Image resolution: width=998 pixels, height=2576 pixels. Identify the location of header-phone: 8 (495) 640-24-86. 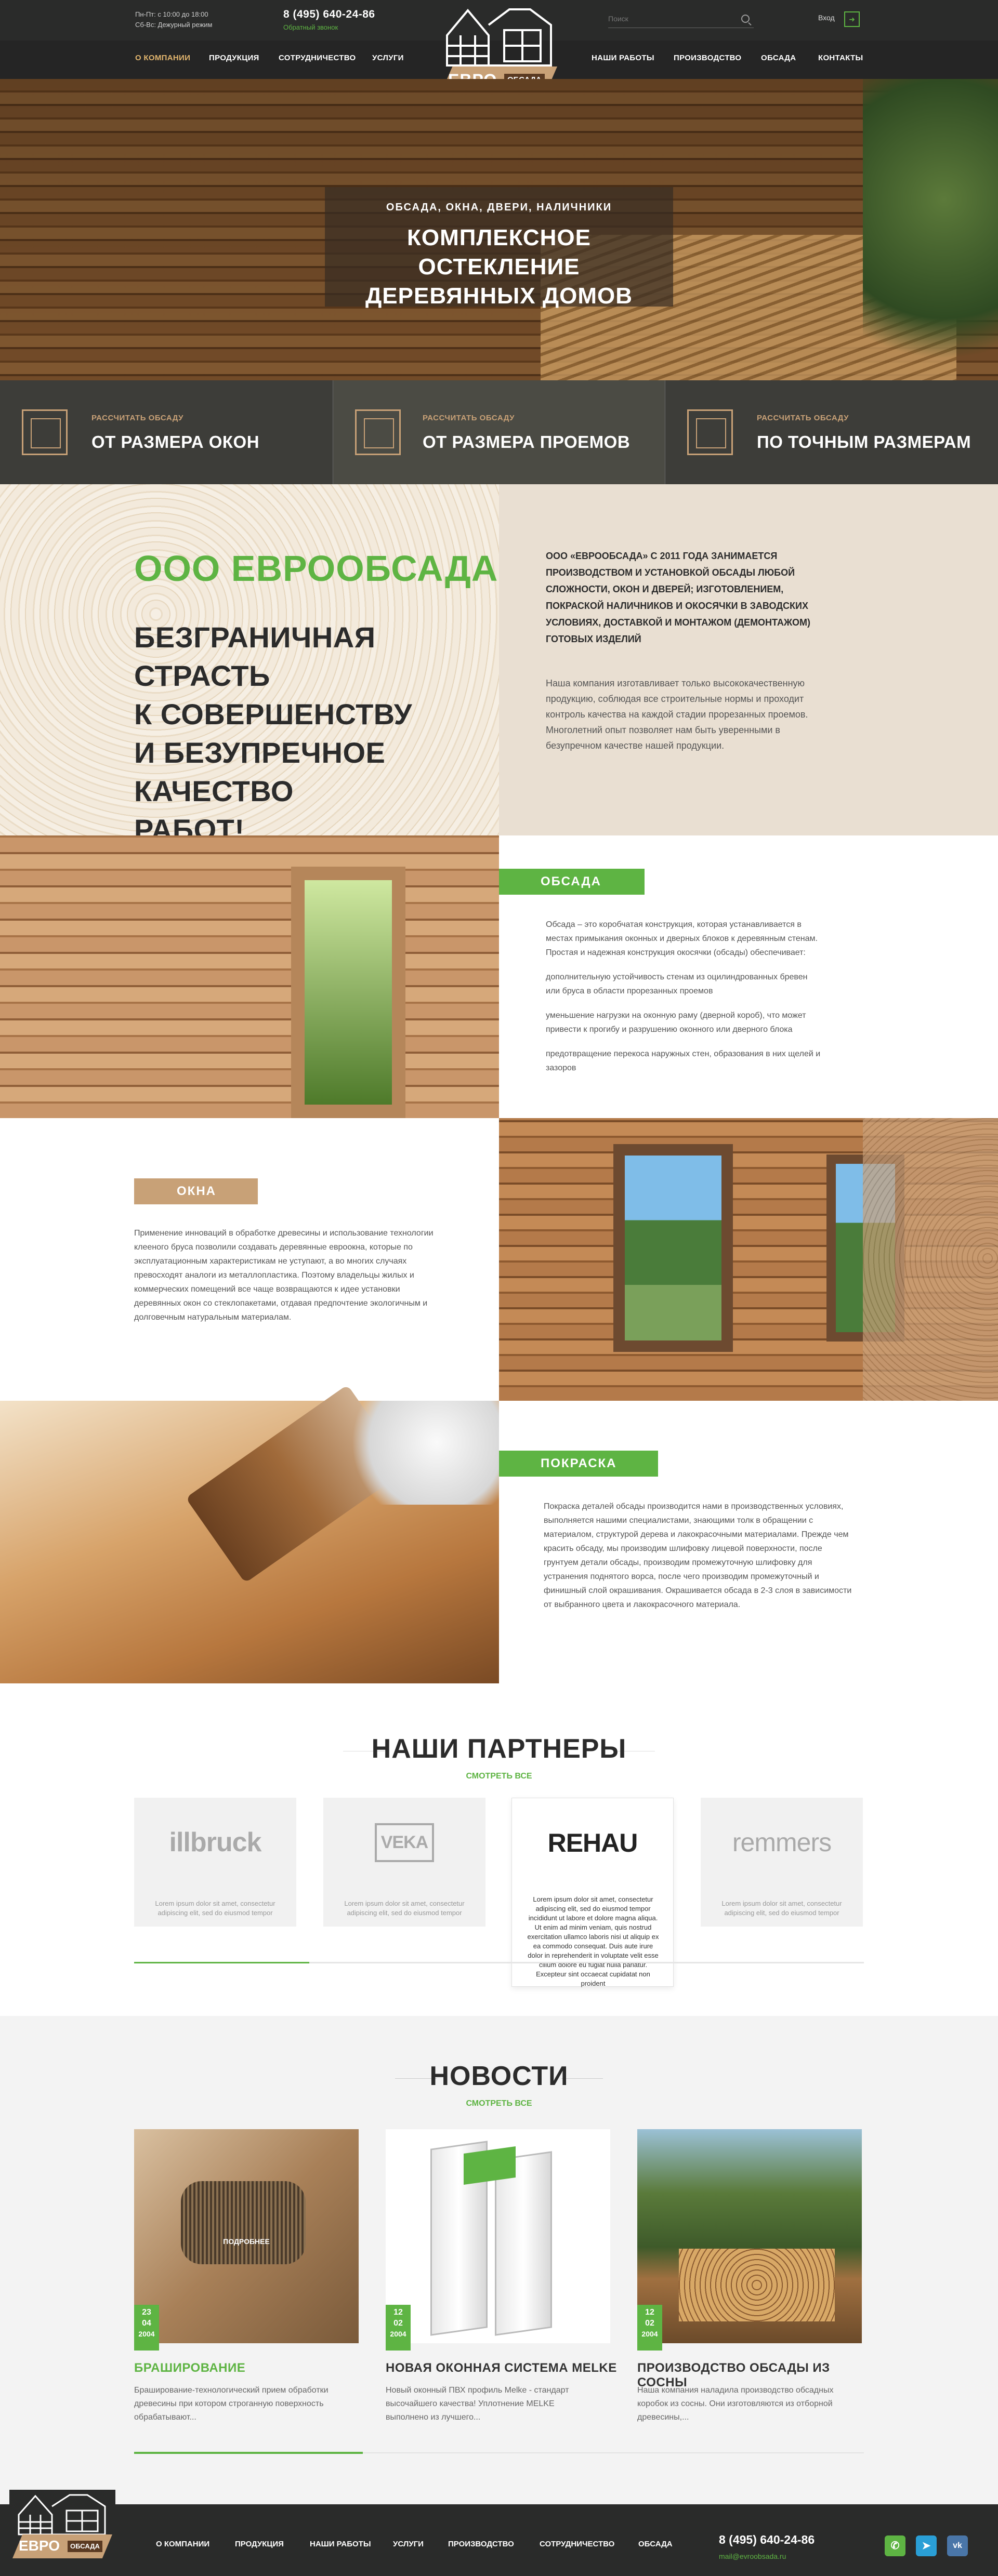
(329, 15).